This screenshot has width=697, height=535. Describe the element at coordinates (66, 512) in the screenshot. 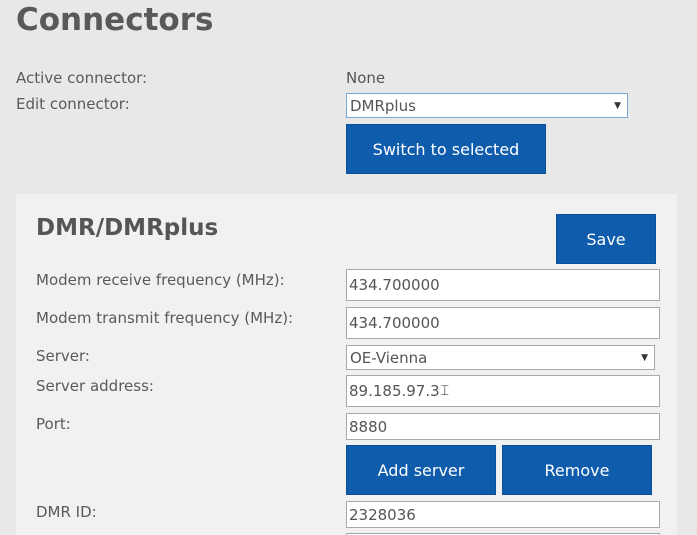

I see `dmr-id-label: DMR ID:` at that location.